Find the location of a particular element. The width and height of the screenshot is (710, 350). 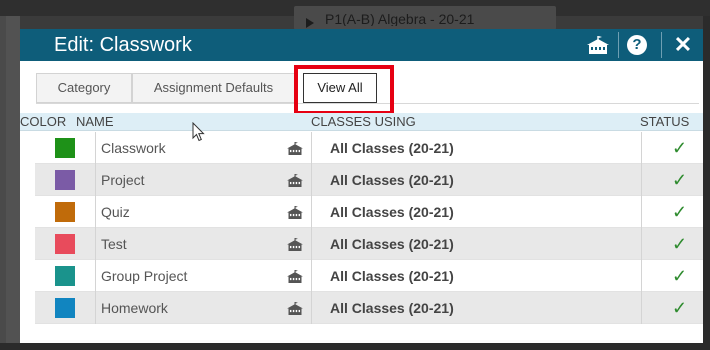

modal-header: Edit: Classwork ? ✕ is located at coordinates (361, 45).